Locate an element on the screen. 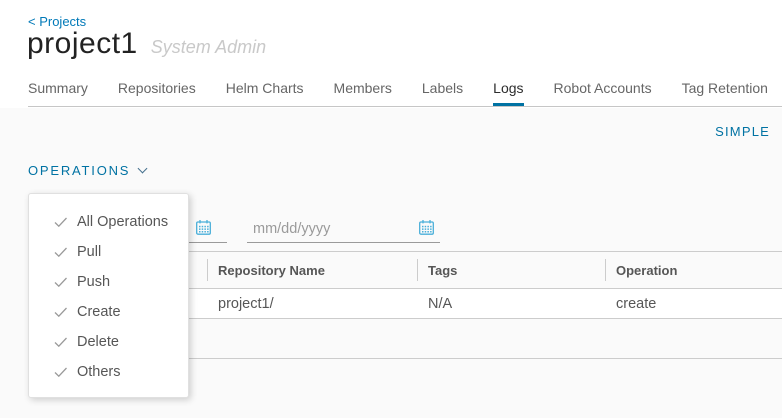 The width and height of the screenshot is (782, 418). menu-item-all-operations: All Operations is located at coordinates (108, 222).